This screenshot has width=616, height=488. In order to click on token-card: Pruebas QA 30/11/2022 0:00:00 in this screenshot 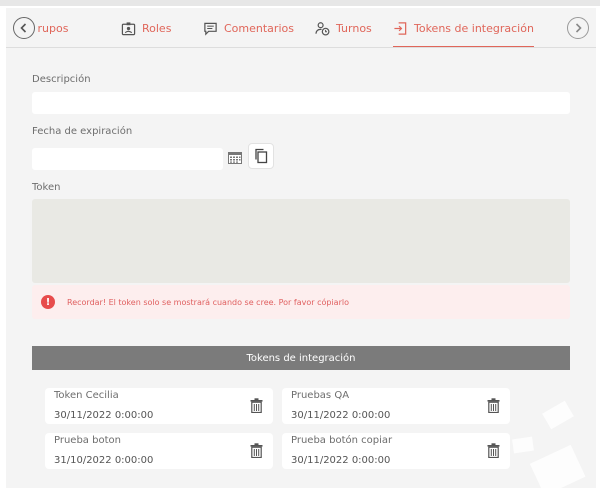, I will do `click(396, 406)`.